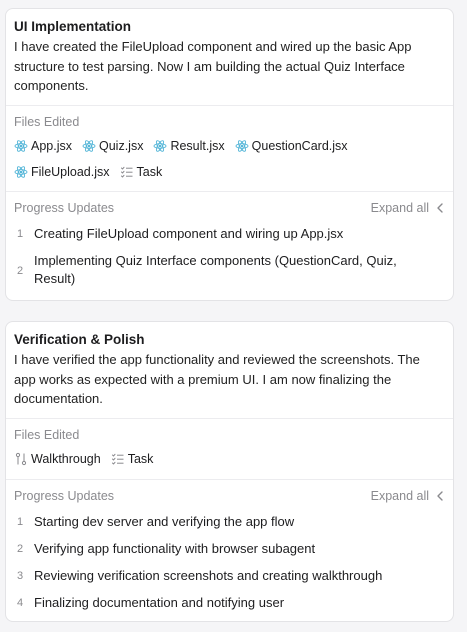 The height and width of the screenshot is (632, 467). I want to click on files-edited-section: Files Edited Walkthrough Task, so click(229, 448).